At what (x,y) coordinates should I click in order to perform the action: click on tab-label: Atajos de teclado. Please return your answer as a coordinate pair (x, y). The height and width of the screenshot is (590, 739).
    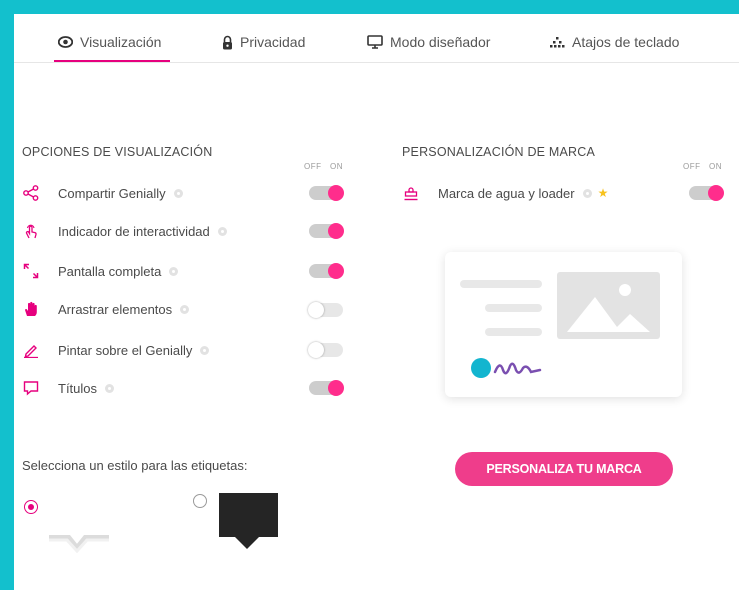
    Looking at the image, I should click on (626, 42).